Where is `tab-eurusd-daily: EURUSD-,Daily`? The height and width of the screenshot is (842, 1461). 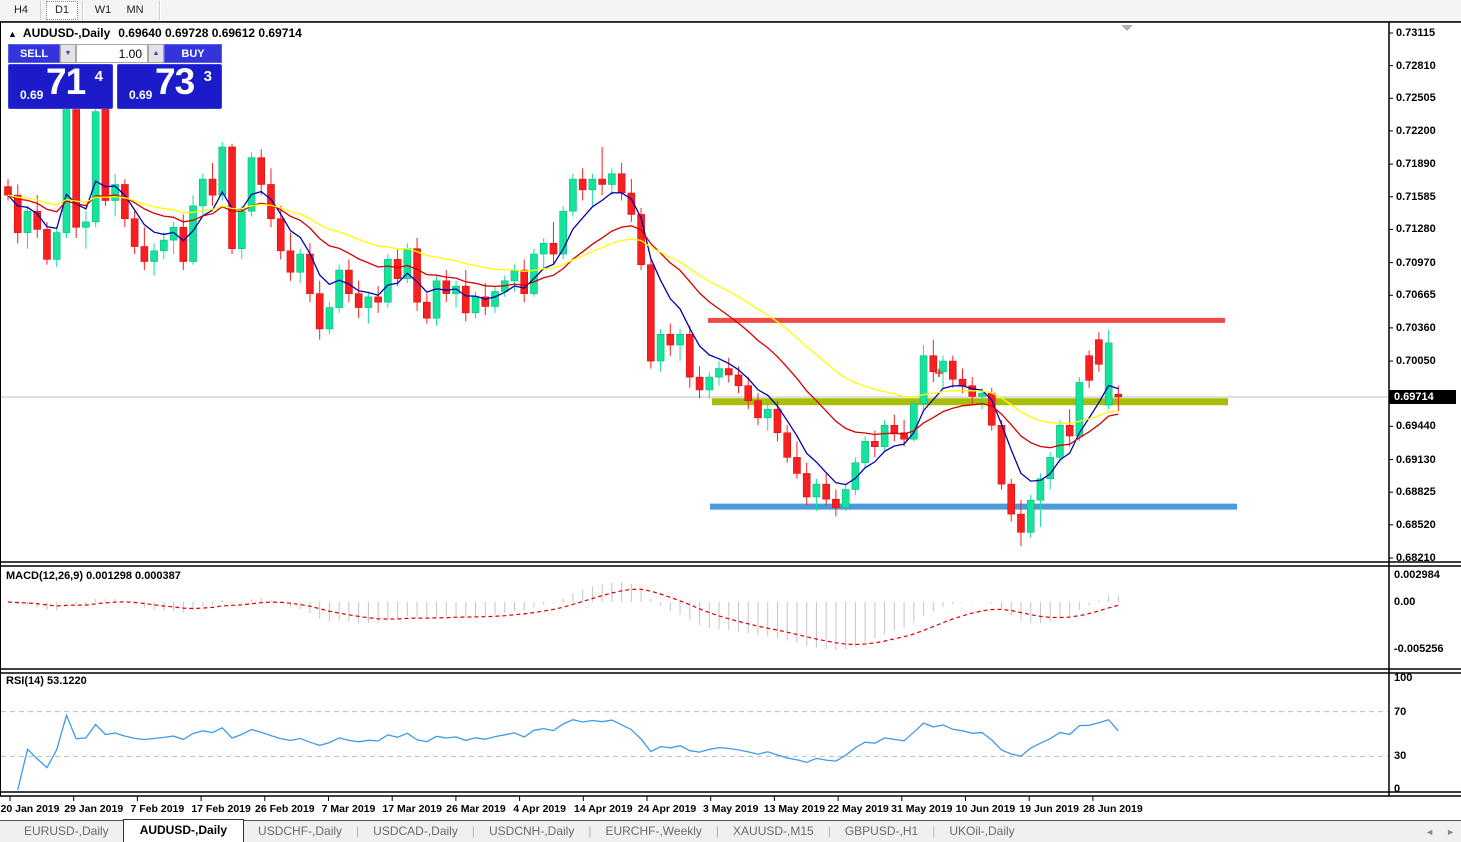 tab-eurusd-daily: EURUSD-,Daily is located at coordinates (66, 831).